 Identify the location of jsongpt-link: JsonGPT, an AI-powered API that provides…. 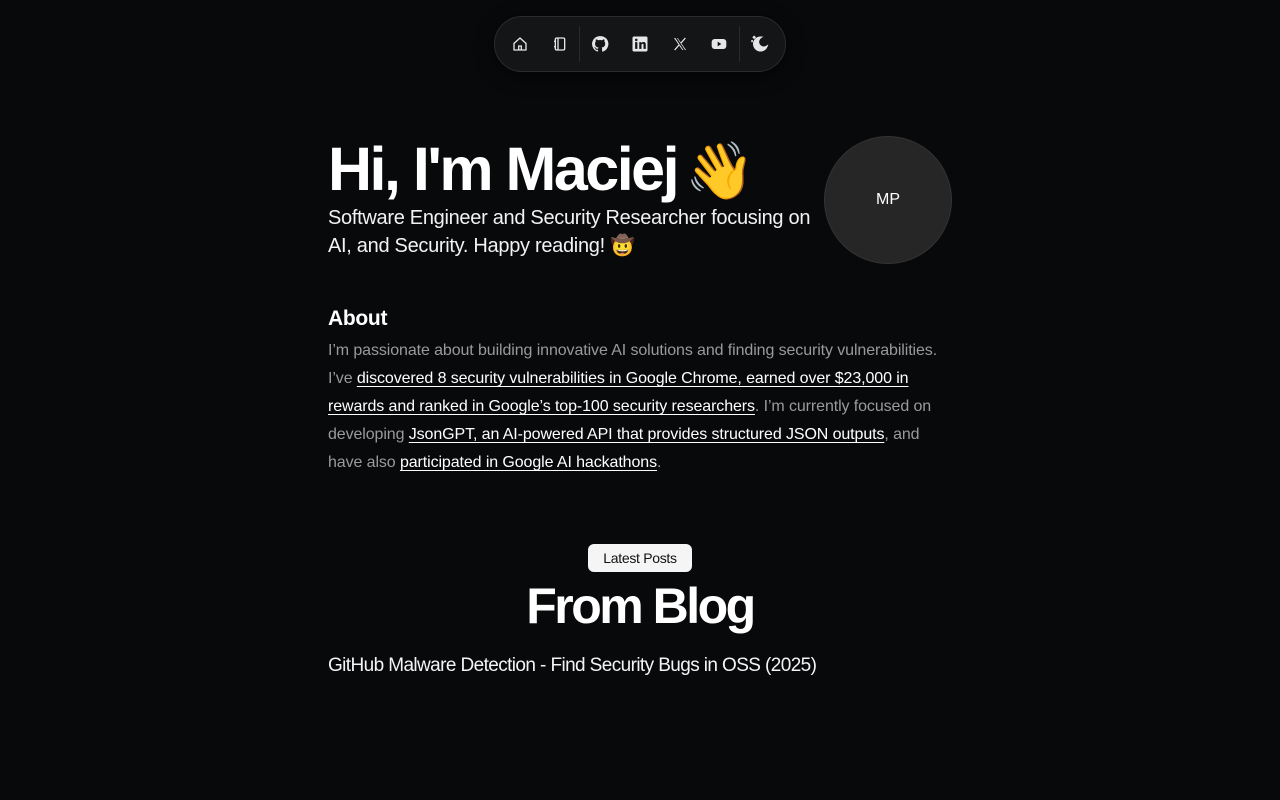
(647, 434).